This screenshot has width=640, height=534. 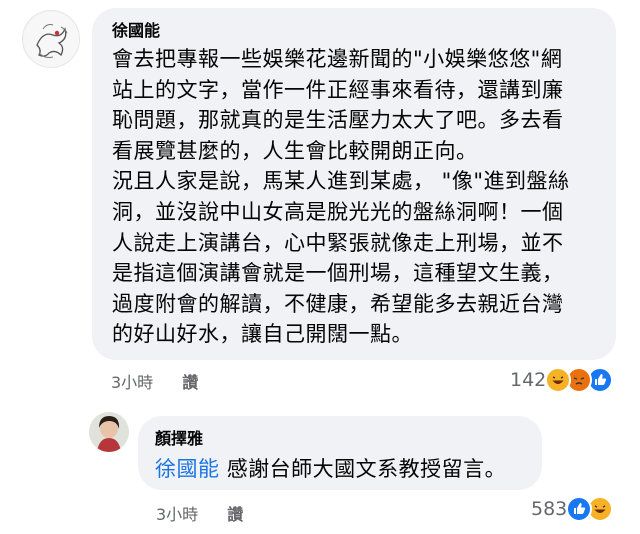 What do you see at coordinates (348, 439) in the screenshot?
I see `comment-author: 顏擇雅` at bounding box center [348, 439].